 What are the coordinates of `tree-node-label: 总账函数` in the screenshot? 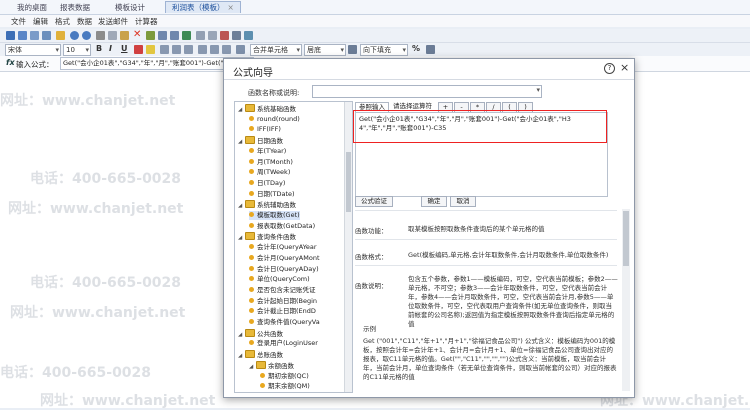 It's located at (270, 355).